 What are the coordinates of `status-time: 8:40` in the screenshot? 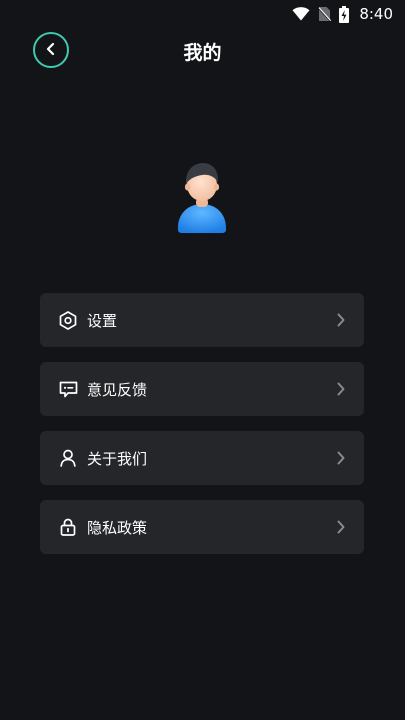 It's located at (376, 14).